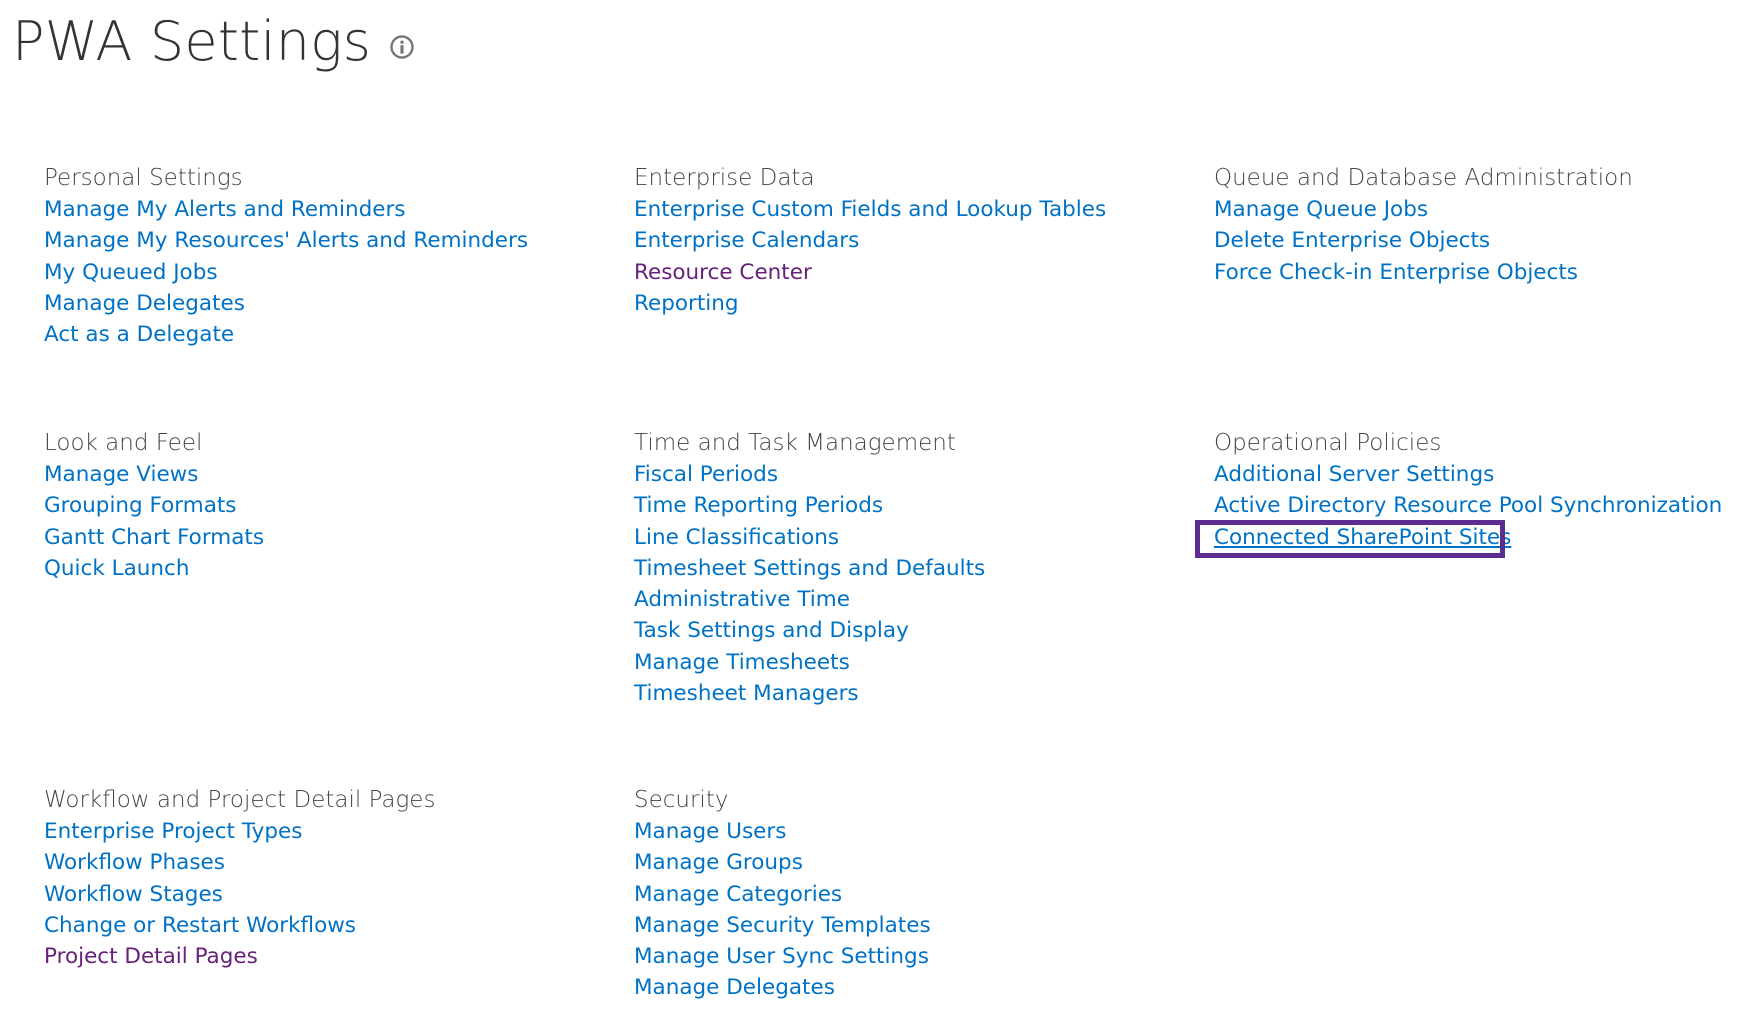 The height and width of the screenshot is (1030, 1757). Describe the element at coordinates (173, 831) in the screenshot. I see `link-enterprise-project-types: Enterprise Project Types` at that location.